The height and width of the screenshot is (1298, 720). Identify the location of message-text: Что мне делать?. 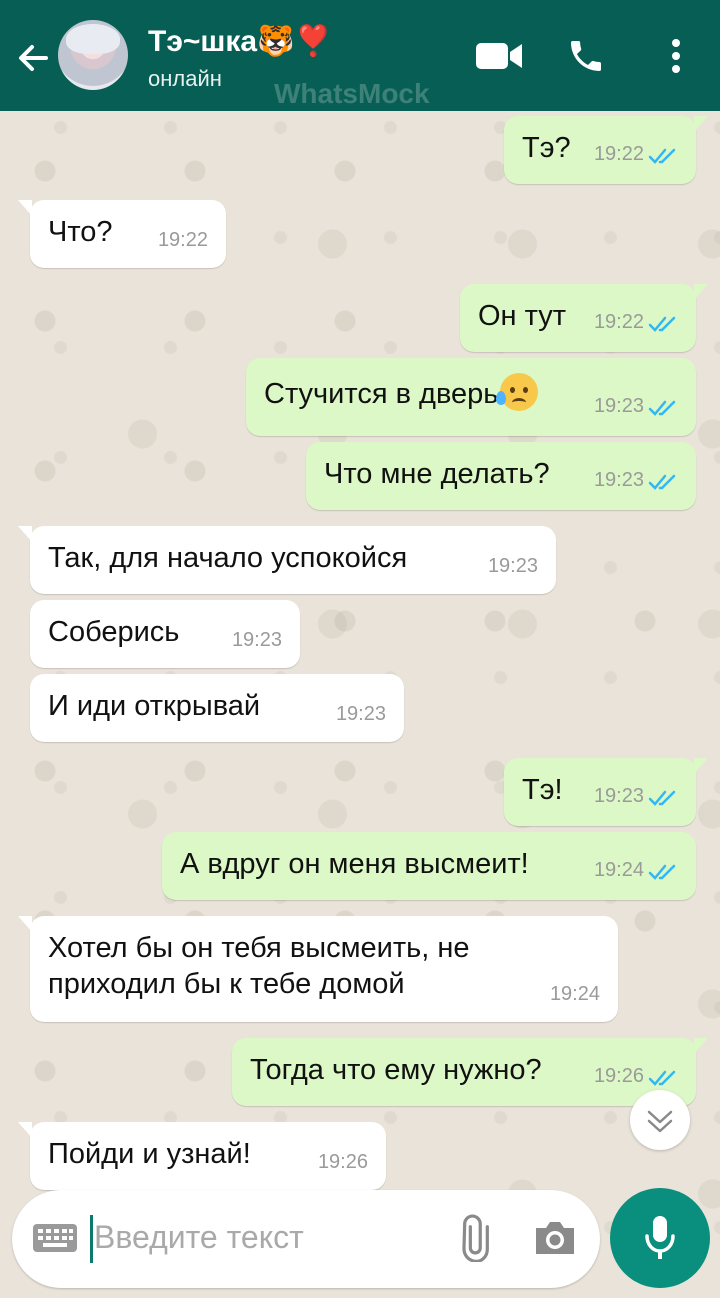
(437, 474).